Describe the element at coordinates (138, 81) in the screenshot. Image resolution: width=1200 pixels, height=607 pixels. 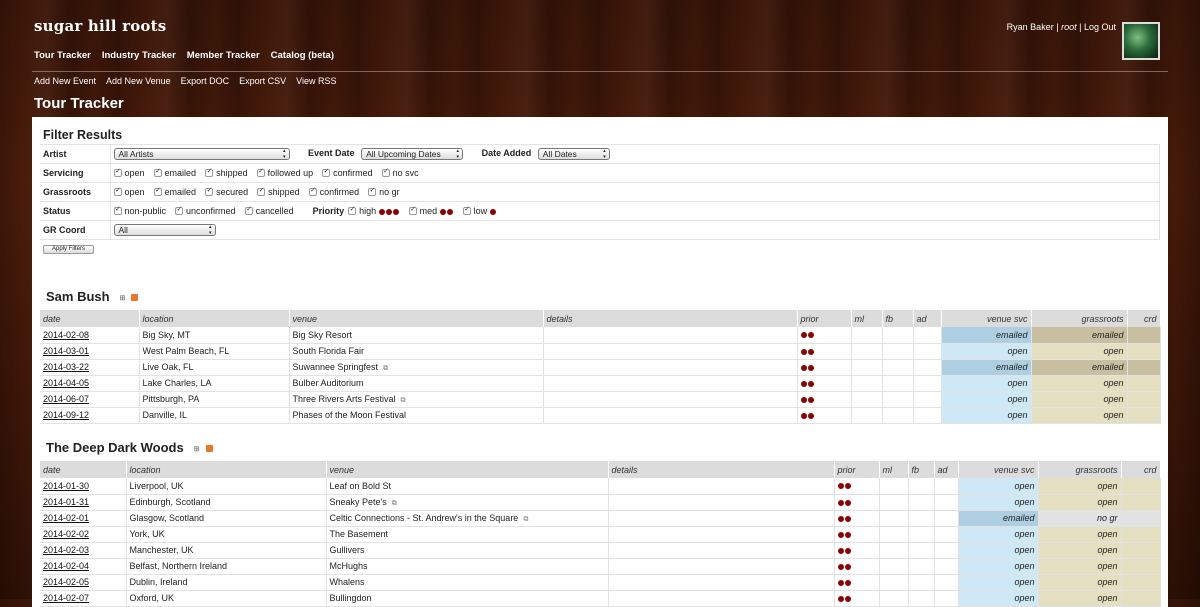
I see `add-new-venue-link: Add New Venue` at that location.